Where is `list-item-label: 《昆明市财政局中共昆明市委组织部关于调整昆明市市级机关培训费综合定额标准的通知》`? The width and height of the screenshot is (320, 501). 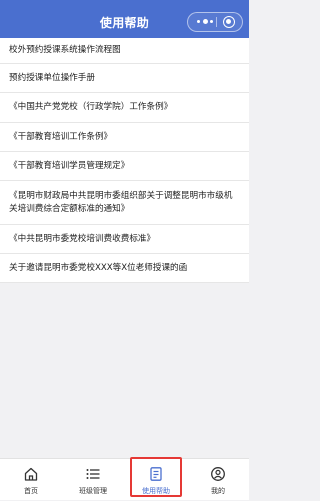
list-item-label: 《昆明市财政局中共昆明市委组织部关于调整昆明市市级机关培训费综合定额标准的通知》 is located at coordinates (121, 202).